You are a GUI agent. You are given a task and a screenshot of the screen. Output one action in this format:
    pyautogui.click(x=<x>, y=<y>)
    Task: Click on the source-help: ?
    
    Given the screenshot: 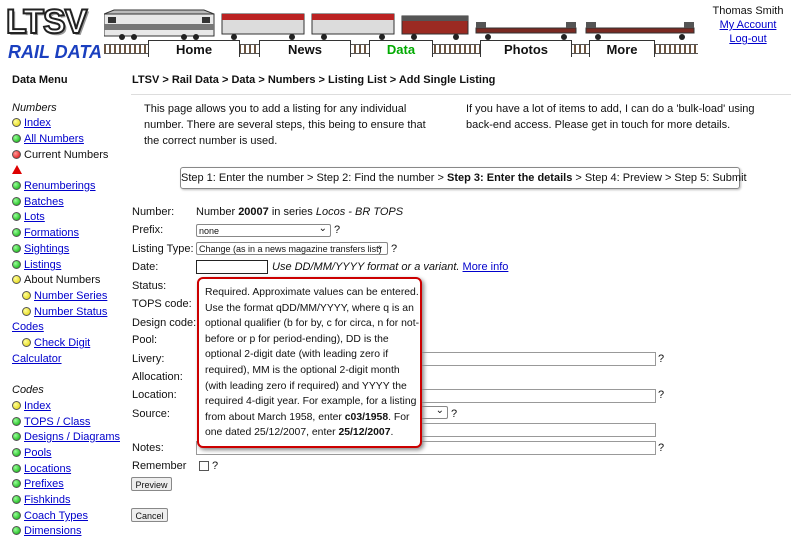 What is the action you would take?
    pyautogui.click(x=454, y=414)
    